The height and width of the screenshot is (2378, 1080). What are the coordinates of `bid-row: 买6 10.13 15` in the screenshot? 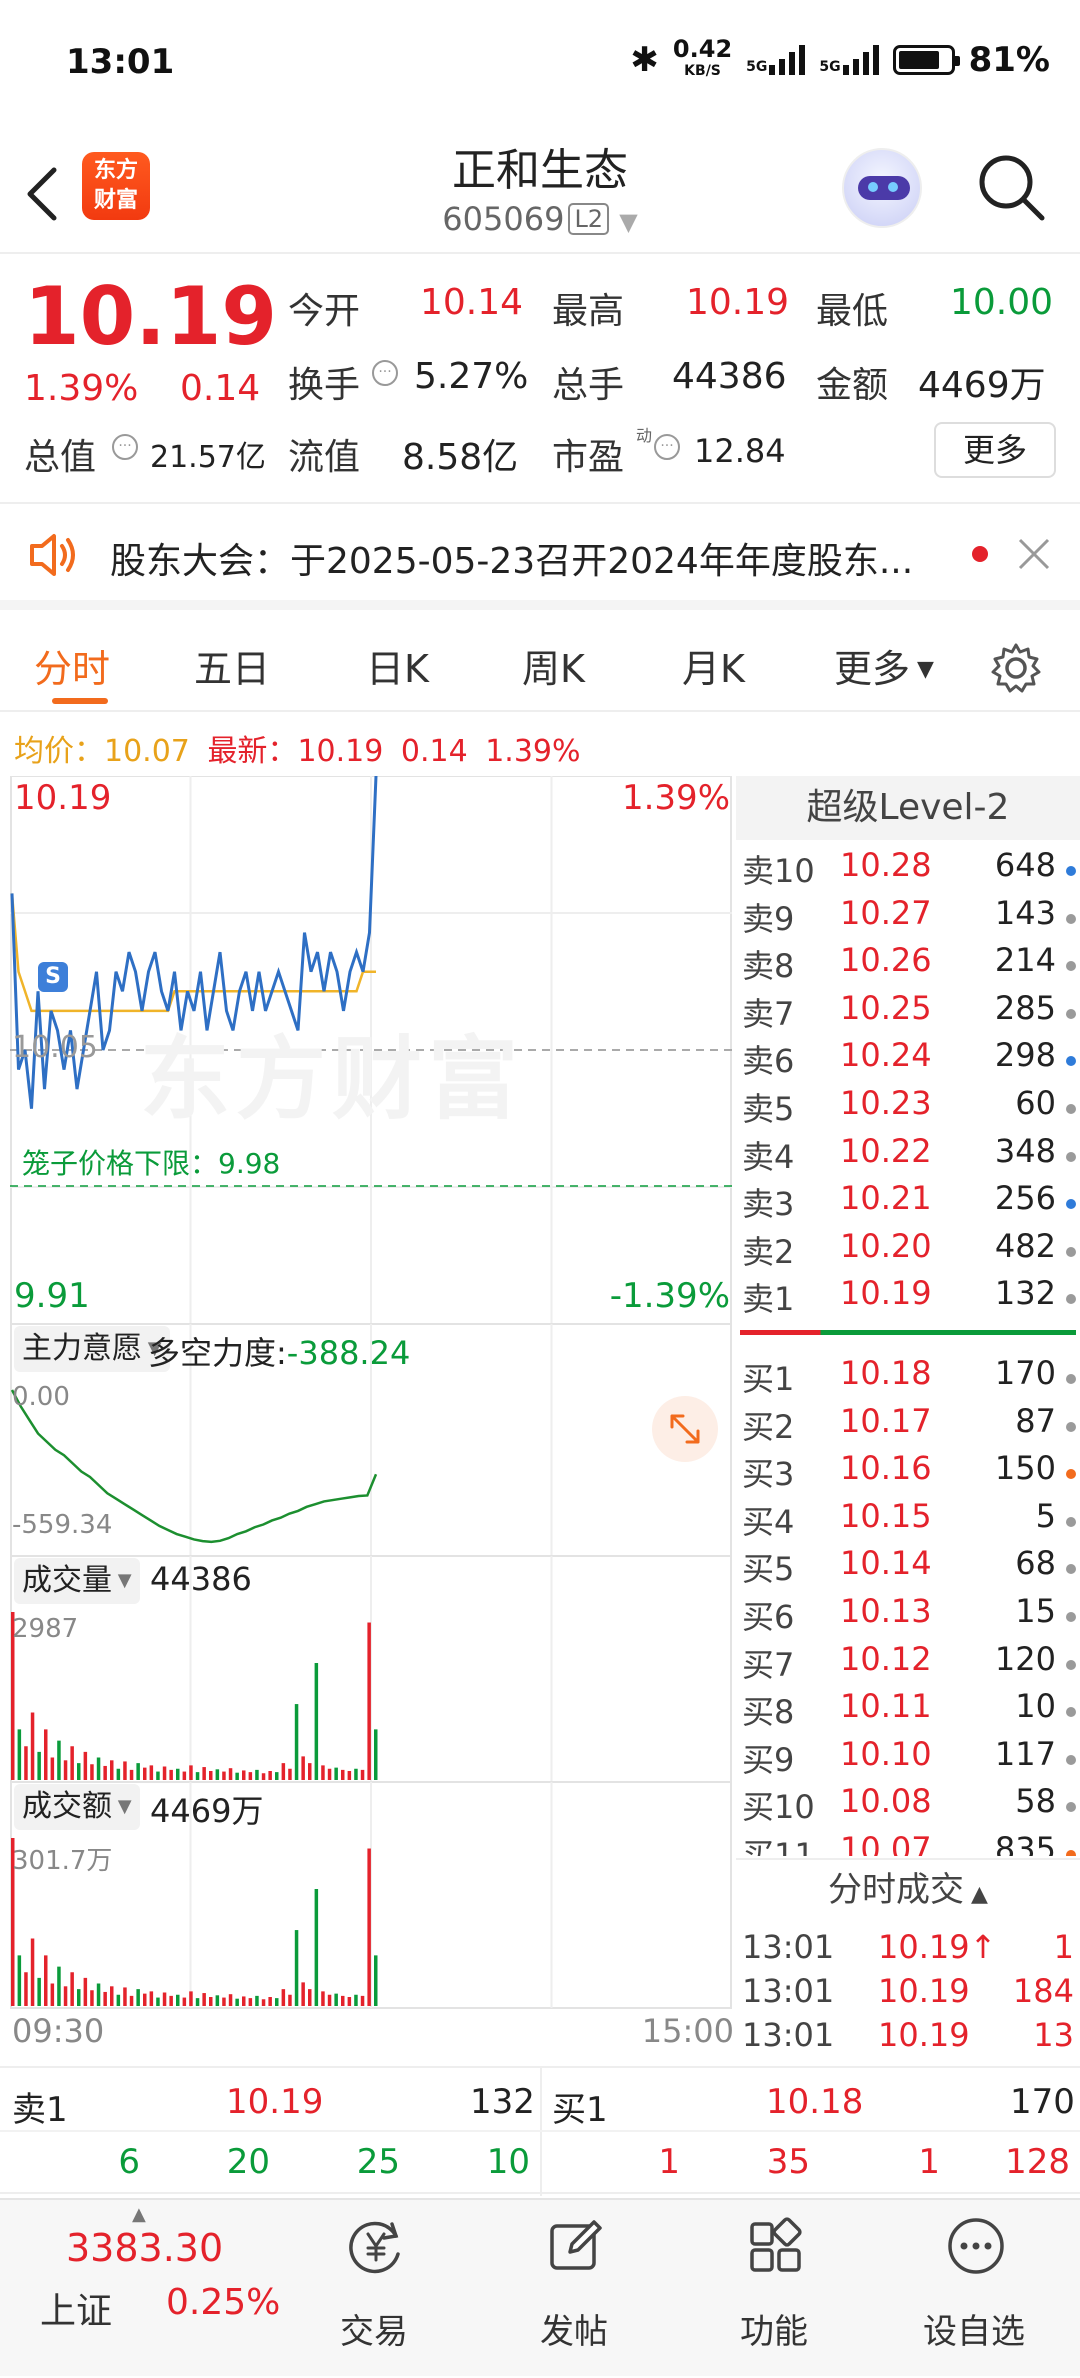 It's located at (908, 1616).